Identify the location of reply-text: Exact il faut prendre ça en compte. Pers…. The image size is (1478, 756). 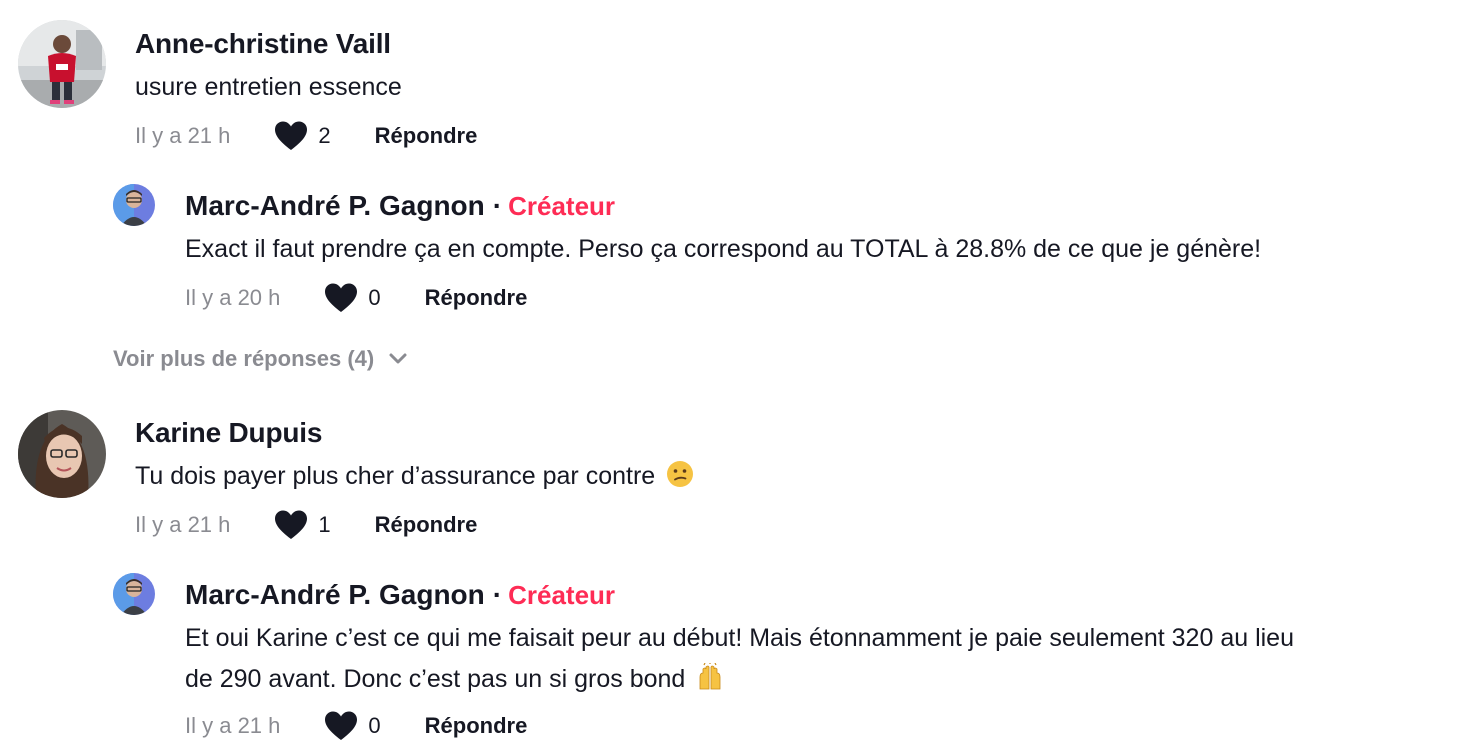
(723, 249).